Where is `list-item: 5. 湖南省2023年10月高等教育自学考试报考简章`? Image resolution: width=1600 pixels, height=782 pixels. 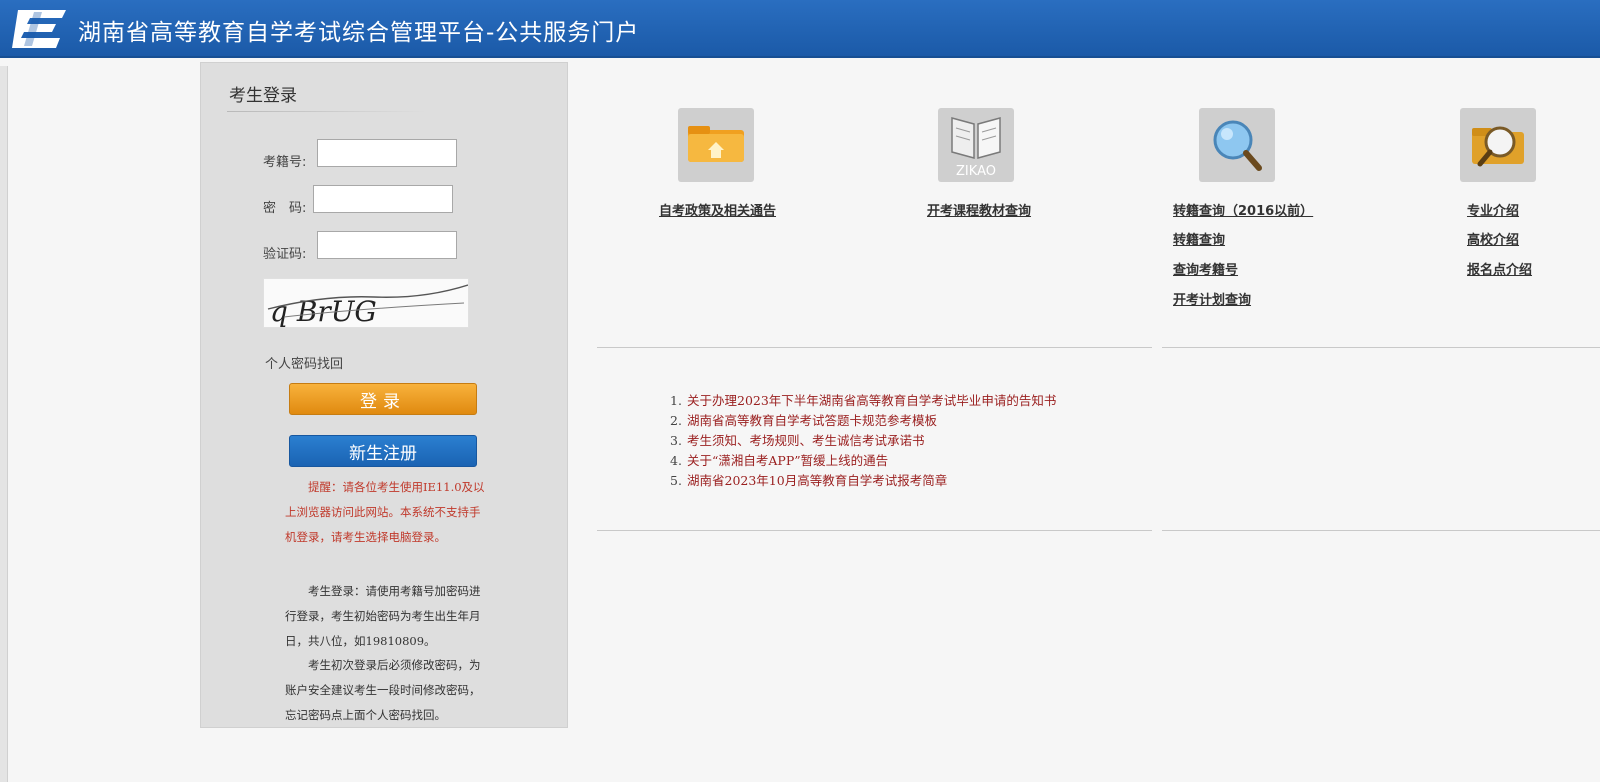
list-item: 5. 湖南省2023年10月高等教育自学考试报考简章 is located at coordinates (808, 479).